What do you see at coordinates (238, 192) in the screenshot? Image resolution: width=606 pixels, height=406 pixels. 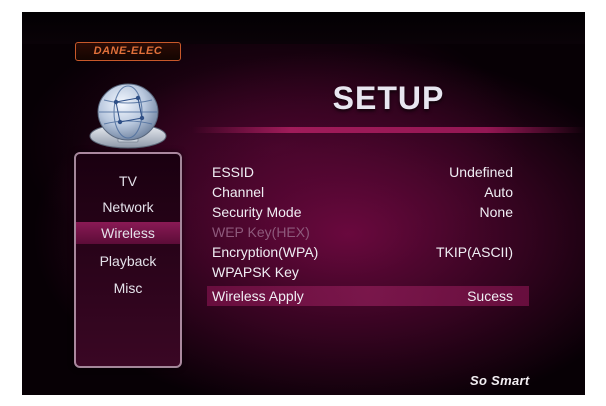 I see `setting-label: Channel` at bounding box center [238, 192].